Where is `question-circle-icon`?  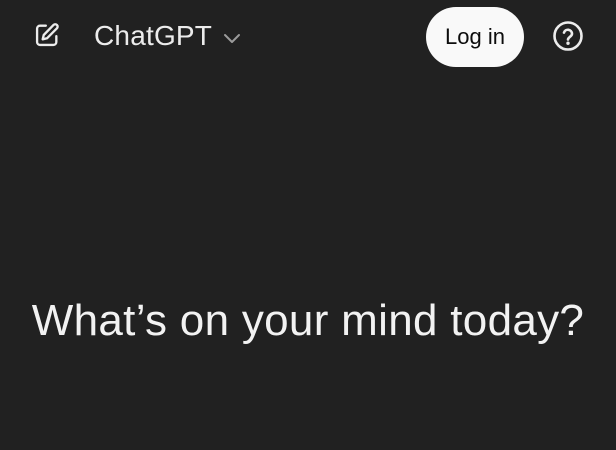
question-circle-icon is located at coordinates (568, 38).